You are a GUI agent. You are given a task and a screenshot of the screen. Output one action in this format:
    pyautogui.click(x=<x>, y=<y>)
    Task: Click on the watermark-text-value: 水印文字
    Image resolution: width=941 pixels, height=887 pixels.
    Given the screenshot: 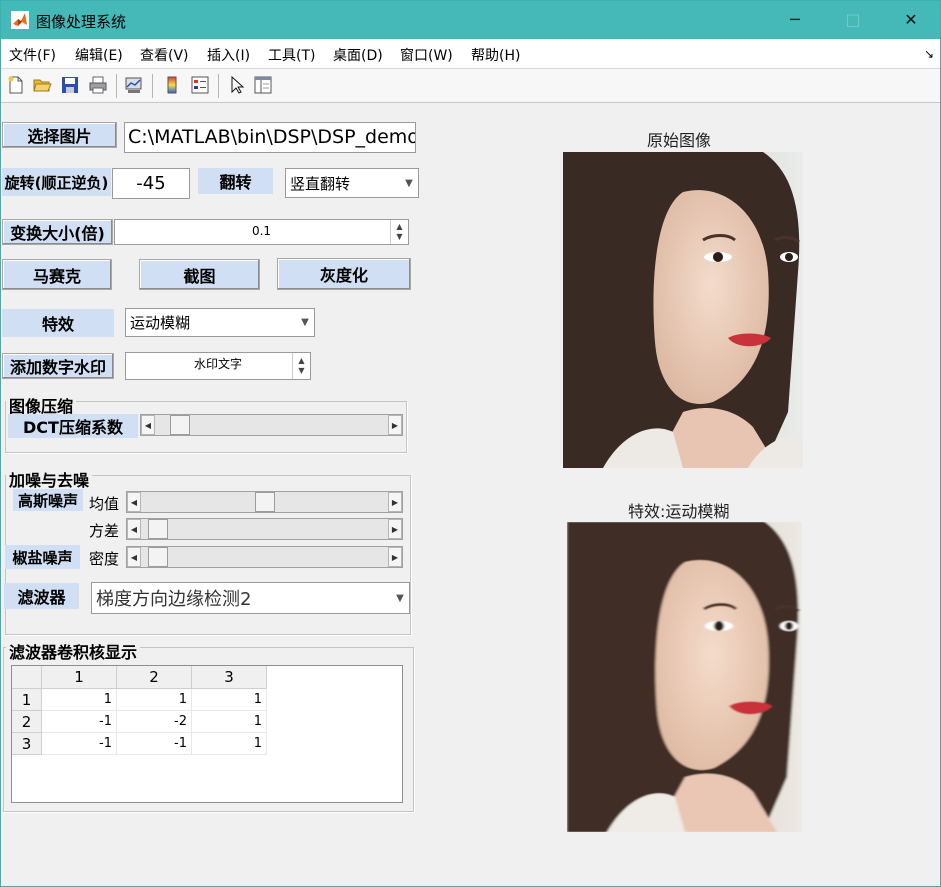 What is the action you would take?
    pyautogui.click(x=217, y=364)
    